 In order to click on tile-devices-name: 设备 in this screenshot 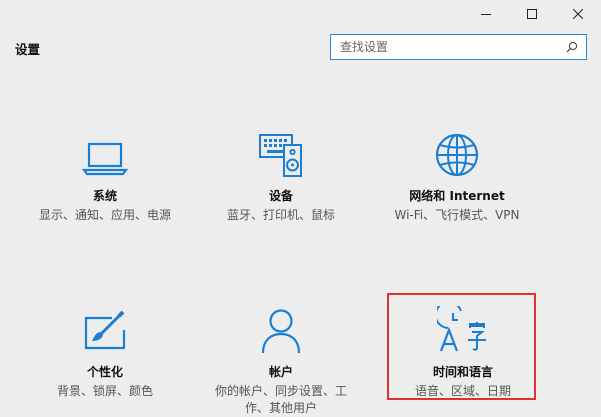, I will do `click(280, 196)`.